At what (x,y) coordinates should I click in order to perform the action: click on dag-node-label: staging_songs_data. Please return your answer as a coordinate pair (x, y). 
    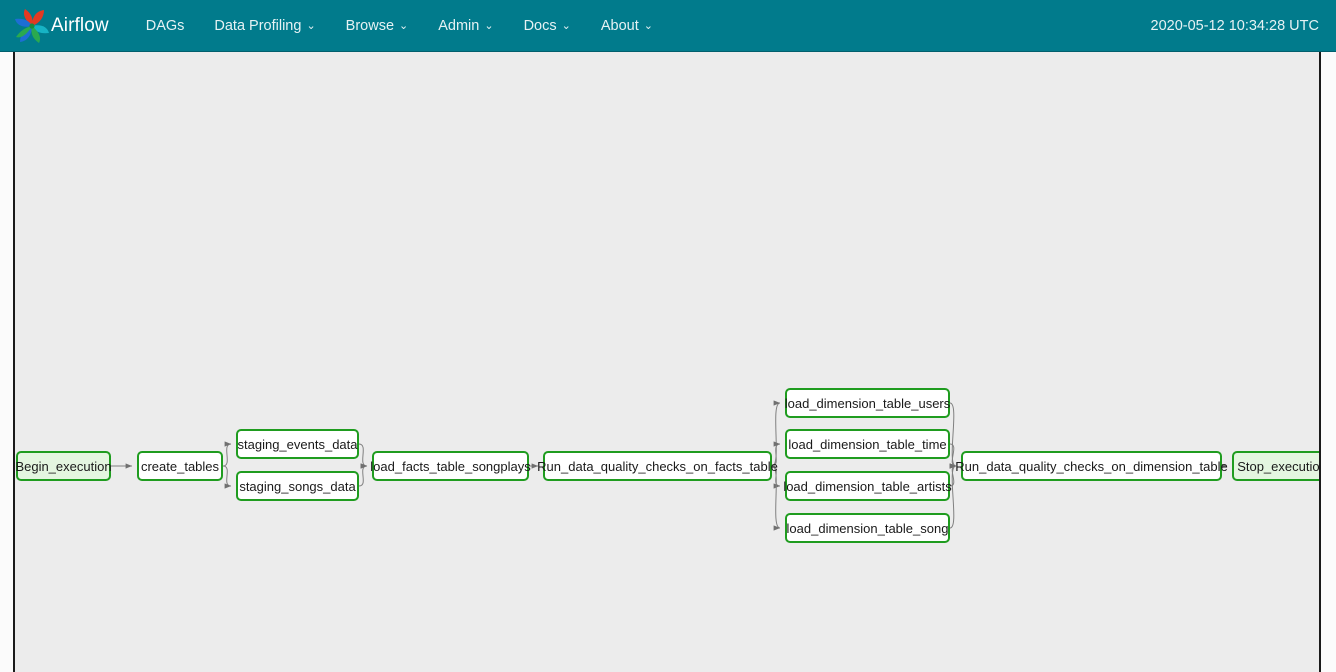
    Looking at the image, I should click on (297, 486).